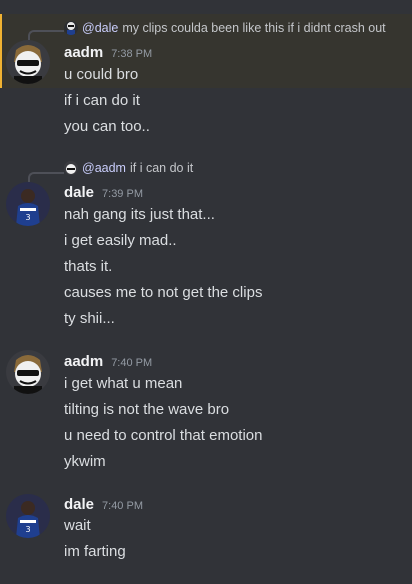 The width and height of the screenshot is (412, 584). Describe the element at coordinates (108, 52) in the screenshot. I see `message-header: aadm 7:38 PM` at that location.